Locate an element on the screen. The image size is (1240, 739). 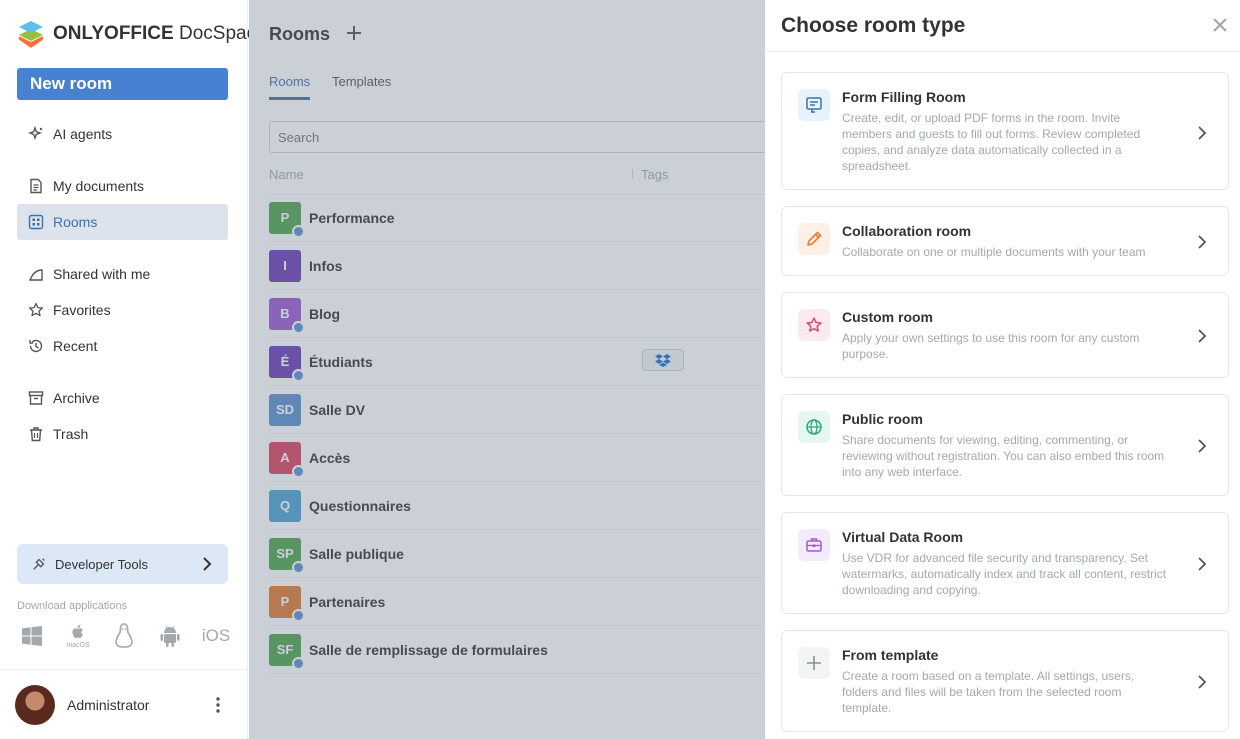
sidebar-item-label: Rooms is located at coordinates (75, 222).